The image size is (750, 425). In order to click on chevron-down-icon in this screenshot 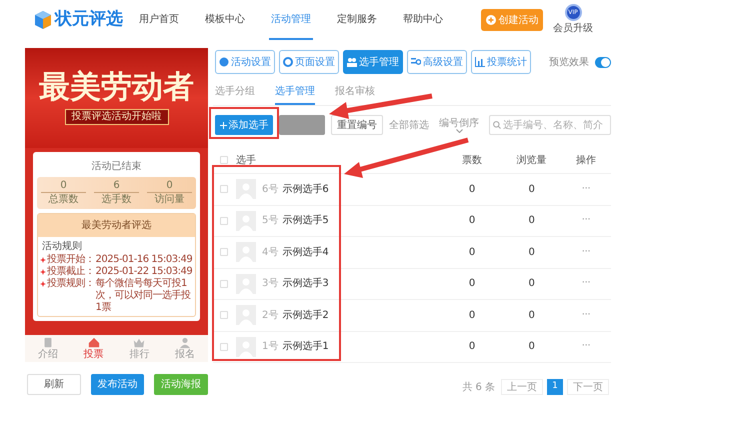, I will do `click(459, 130)`.